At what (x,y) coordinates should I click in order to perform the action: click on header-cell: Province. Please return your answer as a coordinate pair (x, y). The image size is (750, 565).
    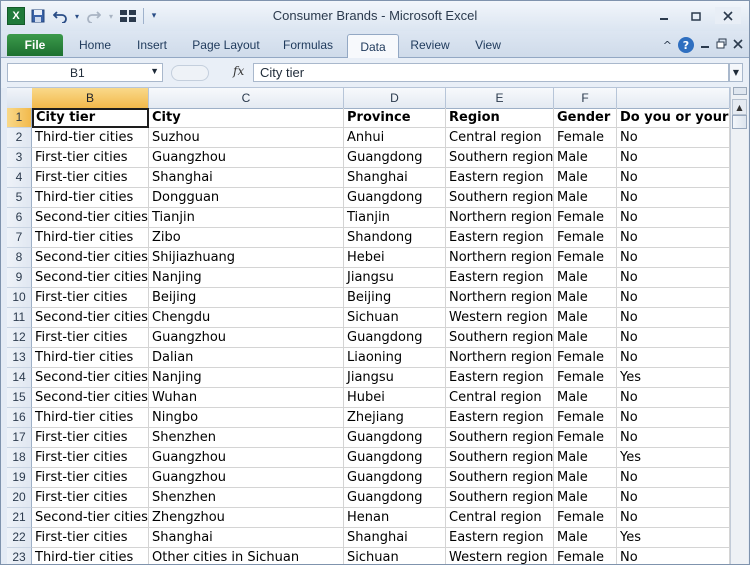
    Looking at the image, I should click on (395, 118).